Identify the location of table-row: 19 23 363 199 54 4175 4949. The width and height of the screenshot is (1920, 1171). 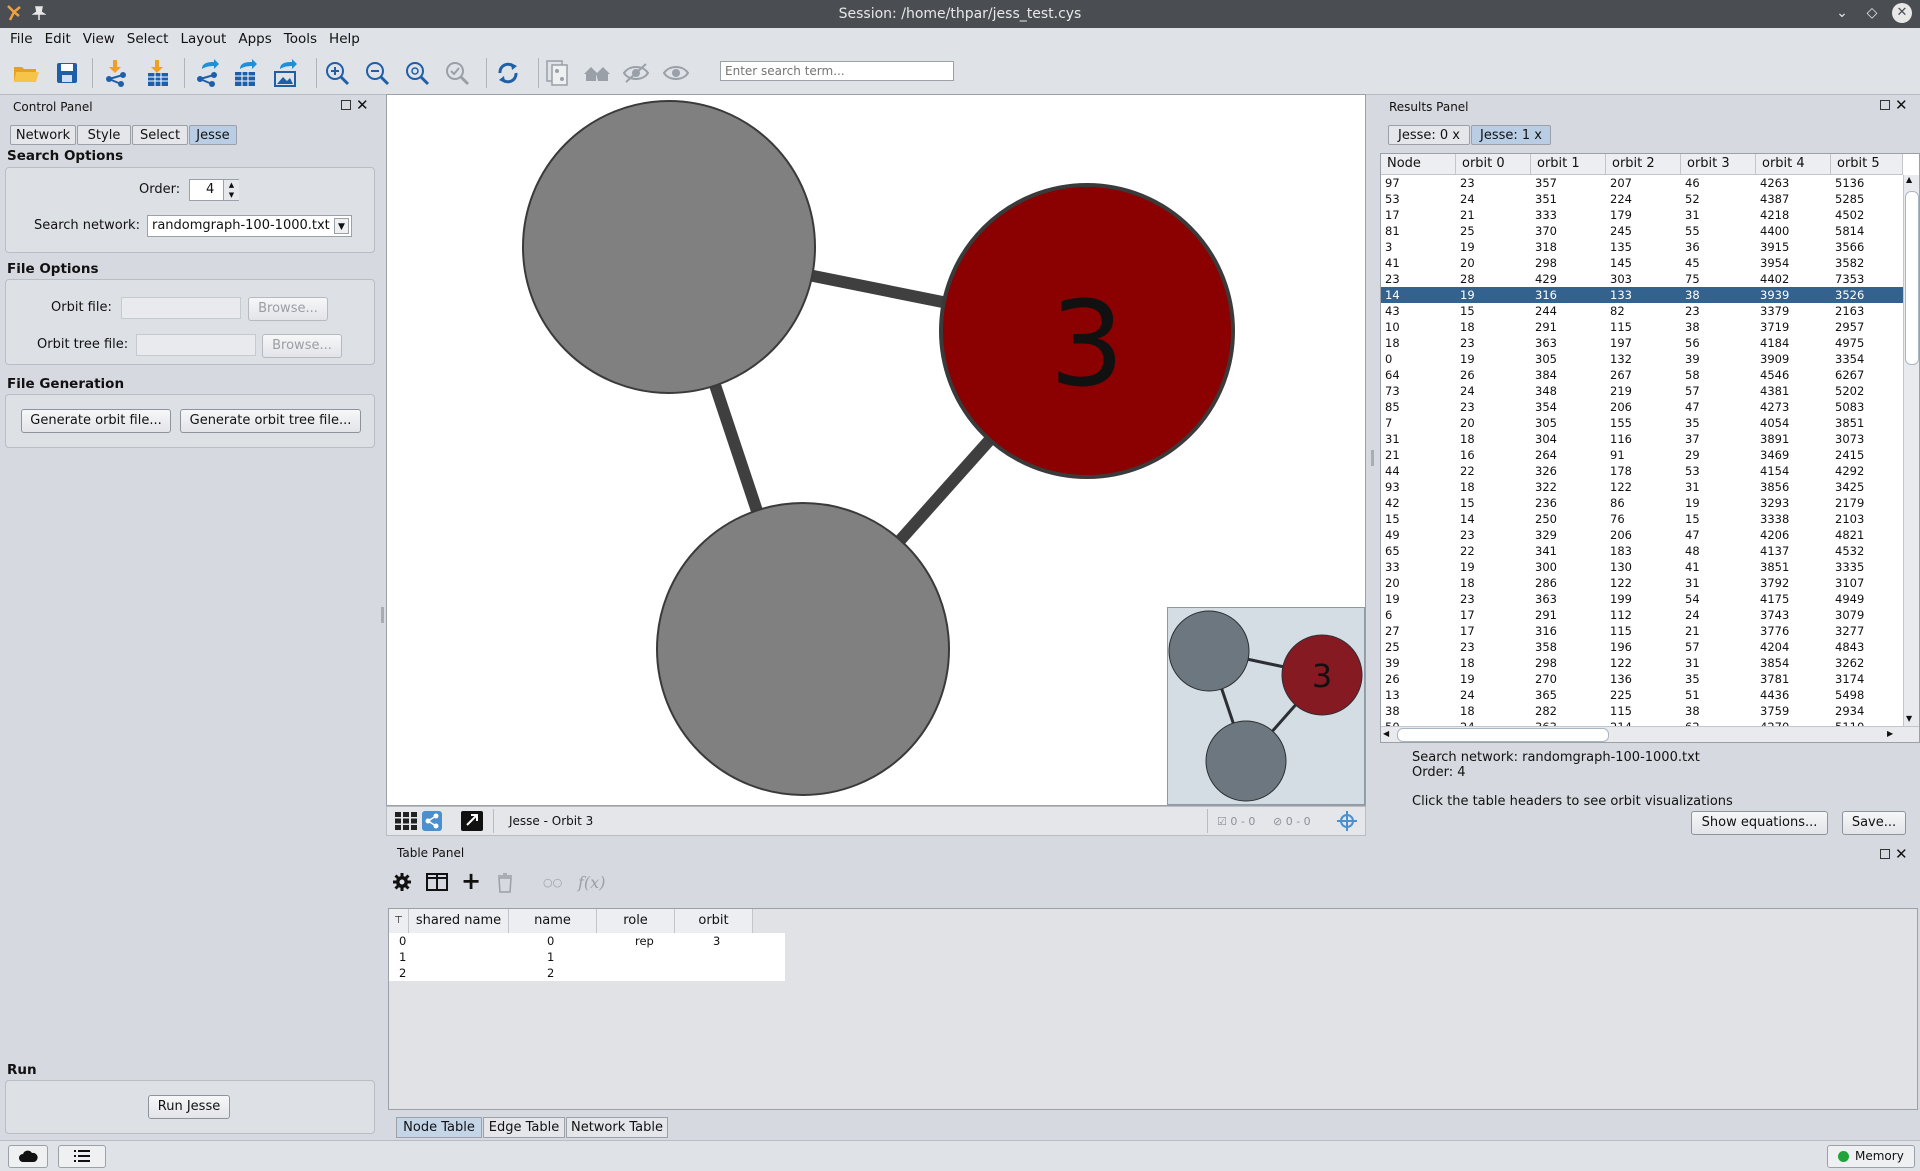
(1642, 599).